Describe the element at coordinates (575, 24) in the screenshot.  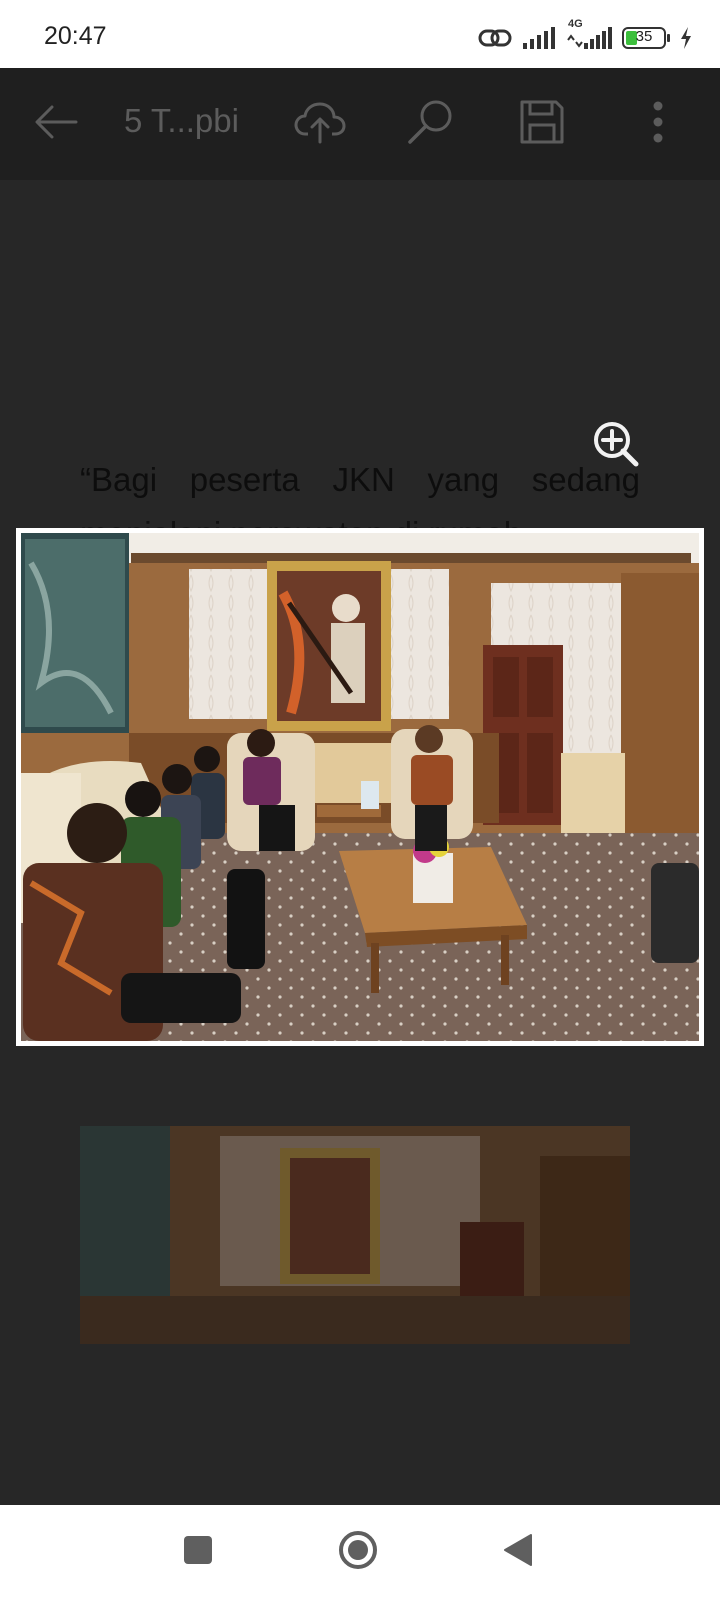
I see `network-label: 4G` at that location.